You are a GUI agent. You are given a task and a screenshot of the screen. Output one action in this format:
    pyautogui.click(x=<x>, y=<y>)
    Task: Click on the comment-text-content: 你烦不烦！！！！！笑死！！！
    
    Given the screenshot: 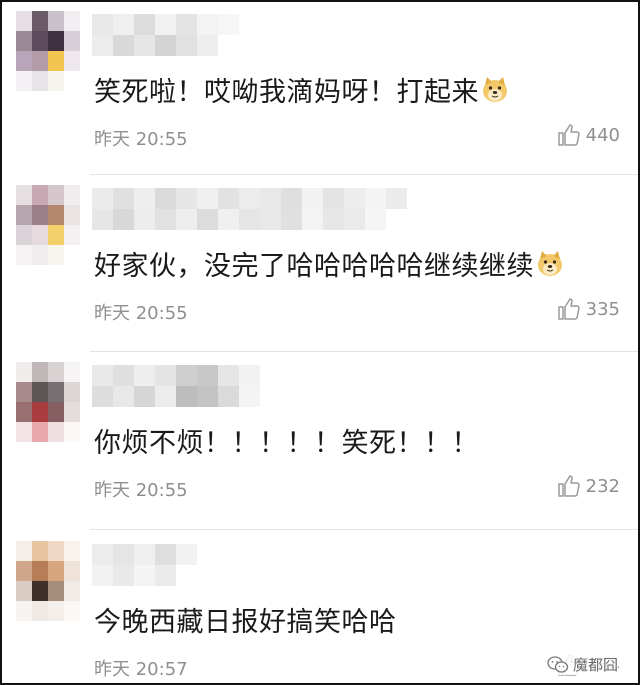 What is the action you would take?
    pyautogui.click(x=286, y=443)
    